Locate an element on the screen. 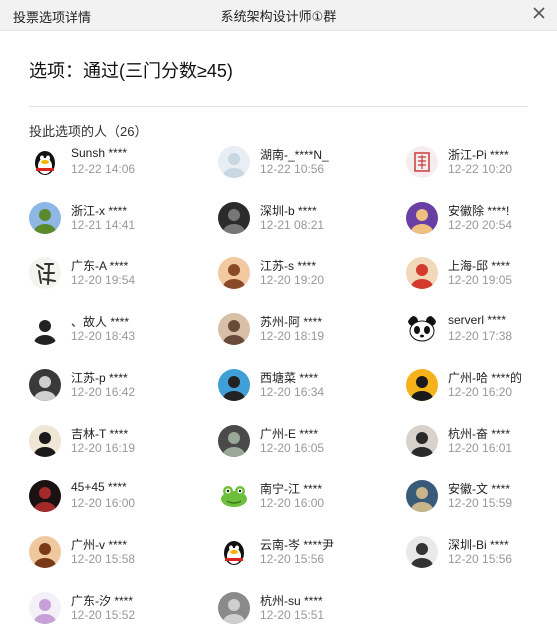 The width and height of the screenshot is (557, 634). voter-item: 西塘菜 **** 12-20 16:34 is located at coordinates (298, 389).